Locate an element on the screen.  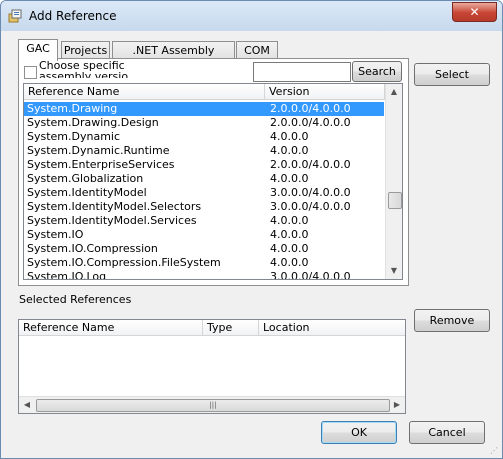
vertical-scrollbar: ▲ ▼ is located at coordinates (393, 181).